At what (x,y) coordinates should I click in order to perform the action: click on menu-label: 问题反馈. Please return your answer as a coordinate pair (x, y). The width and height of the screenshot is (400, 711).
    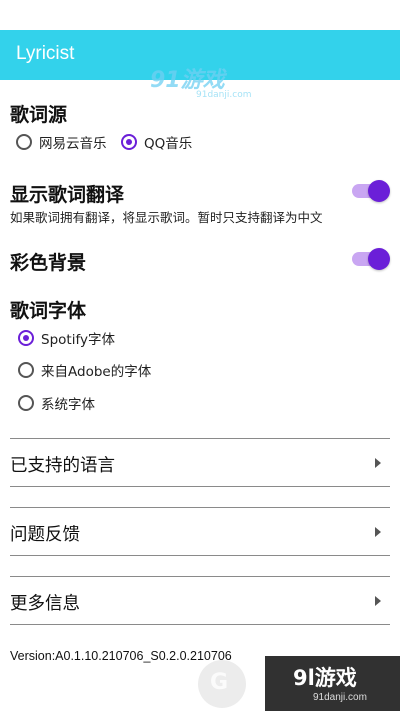
    Looking at the image, I should click on (45, 535).